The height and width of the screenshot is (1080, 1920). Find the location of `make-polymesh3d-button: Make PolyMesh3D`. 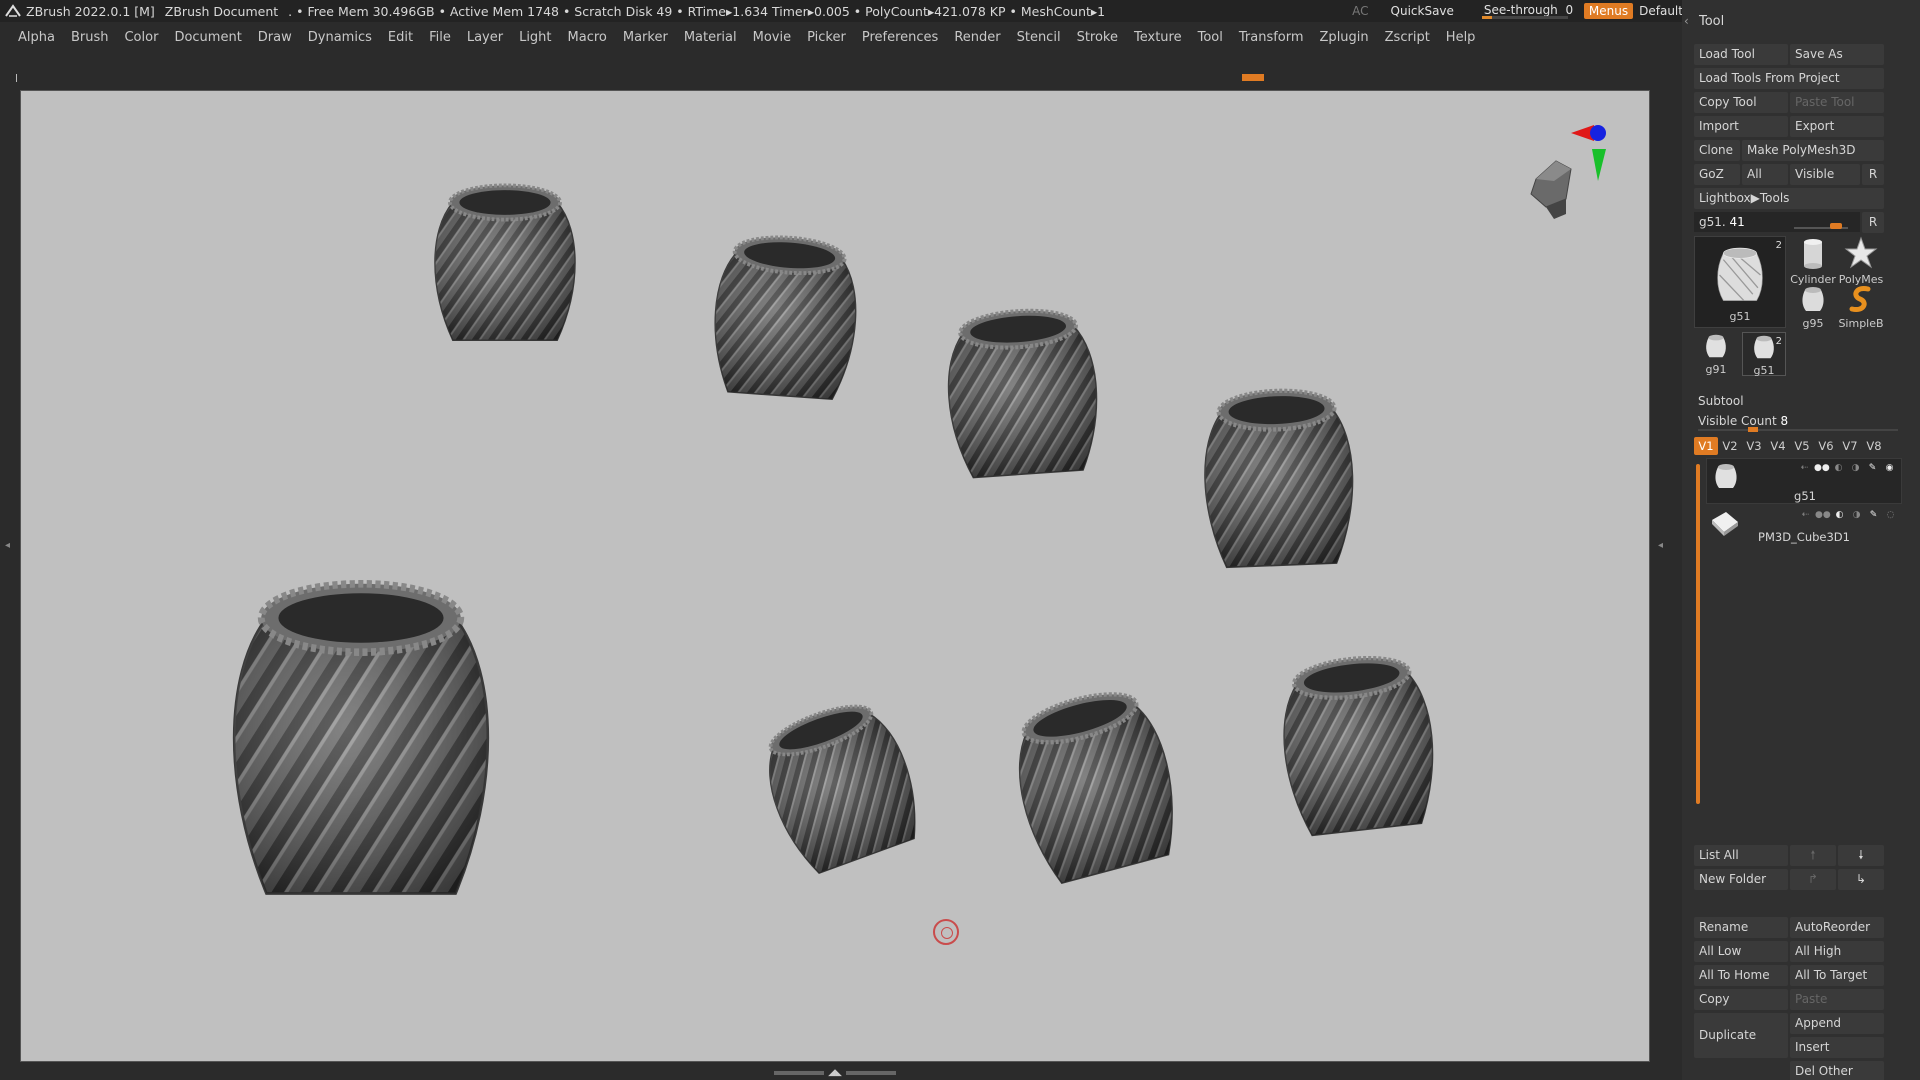

make-polymesh3d-button: Make PolyMesh3D is located at coordinates (1813, 150).